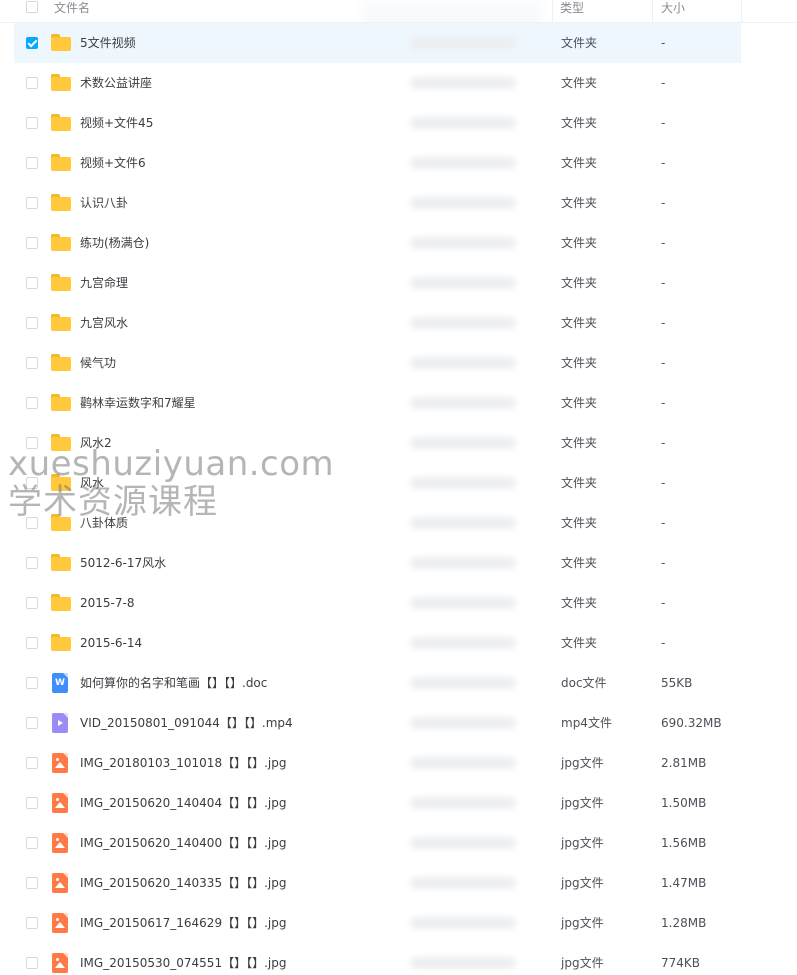 Image resolution: width=797 pixels, height=975 pixels. What do you see at coordinates (398, 763) in the screenshot?
I see `file-row: IMG_20180103_101018【】【】.jpg jpg文件 2.81MB` at bounding box center [398, 763].